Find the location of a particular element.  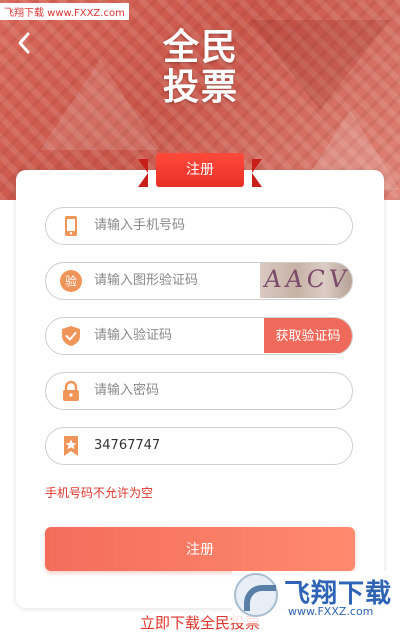

password-input is located at coordinates (194, 390).